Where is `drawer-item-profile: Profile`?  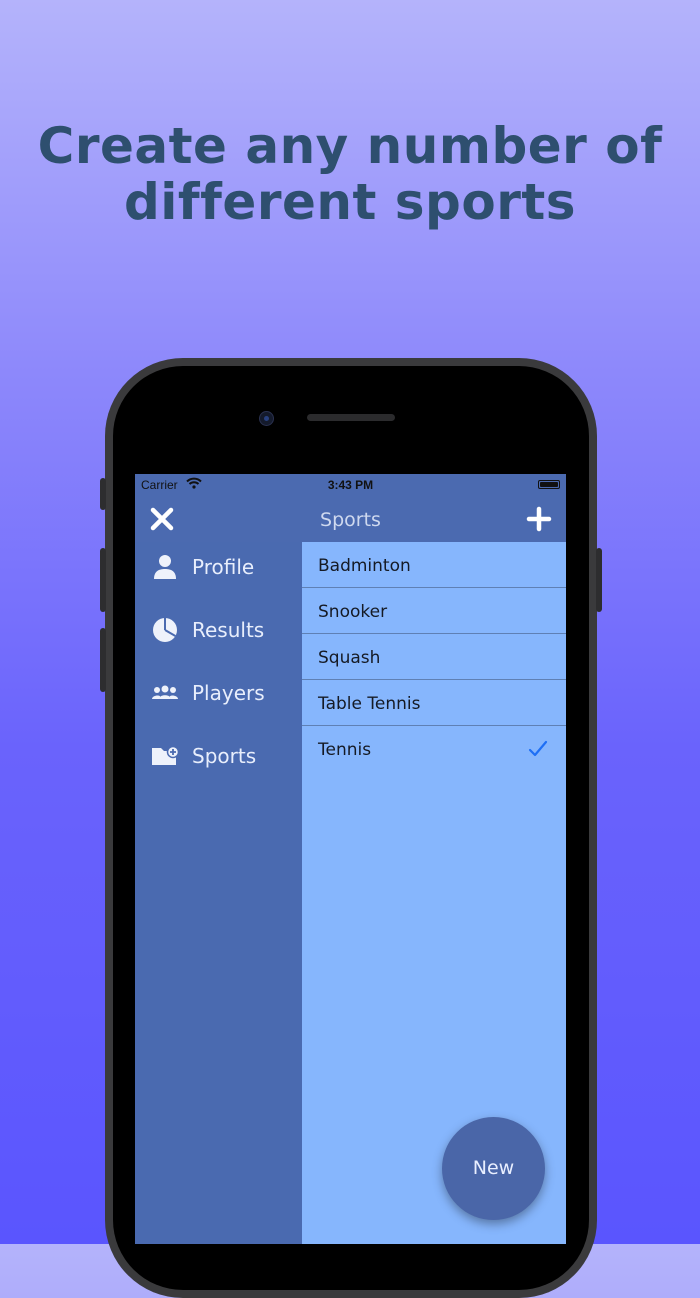
drawer-item-profile: Profile is located at coordinates (218, 567).